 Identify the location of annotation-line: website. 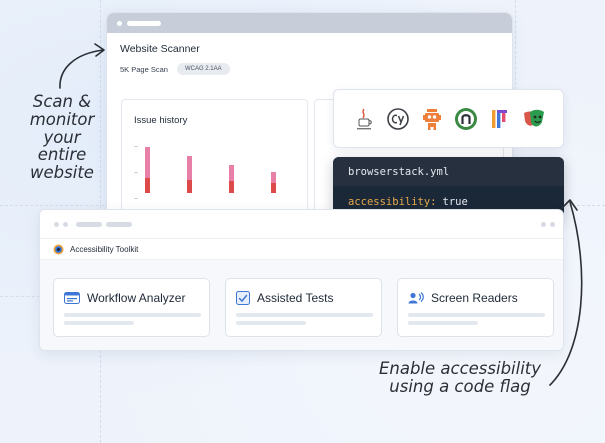
(62, 173).